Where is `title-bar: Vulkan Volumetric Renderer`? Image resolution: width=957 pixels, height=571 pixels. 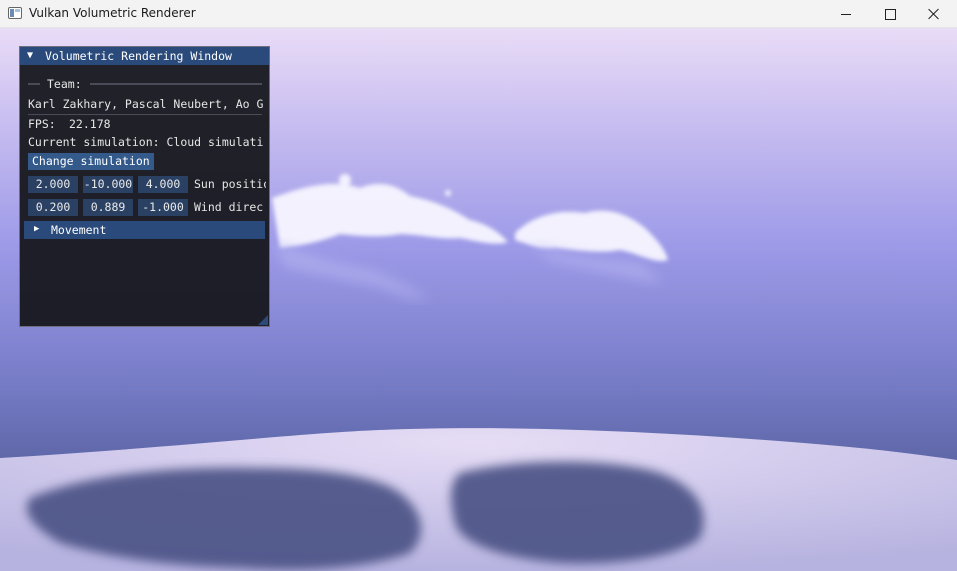 title-bar: Vulkan Volumetric Renderer is located at coordinates (478, 14).